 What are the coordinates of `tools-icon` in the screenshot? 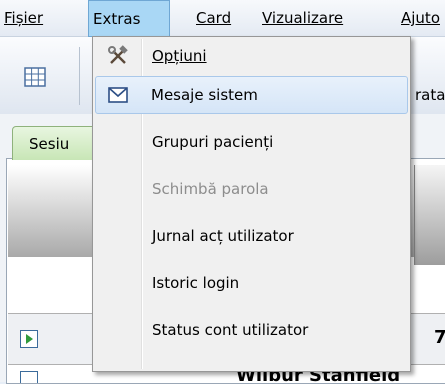 It's located at (118, 54).